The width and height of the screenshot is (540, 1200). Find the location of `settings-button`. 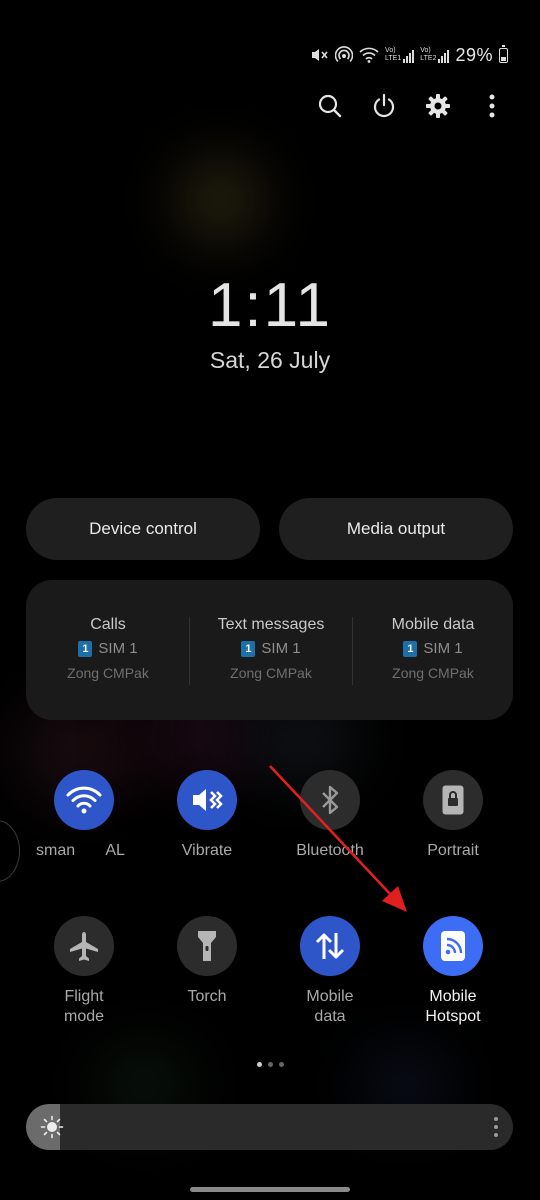

settings-button is located at coordinates (438, 106).